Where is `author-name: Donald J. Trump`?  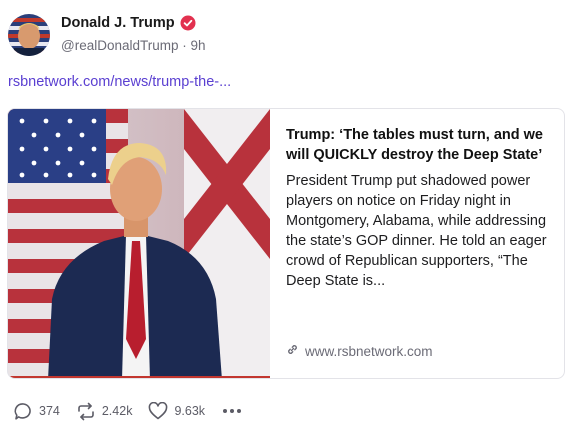 author-name: Donald J. Trump is located at coordinates (118, 23).